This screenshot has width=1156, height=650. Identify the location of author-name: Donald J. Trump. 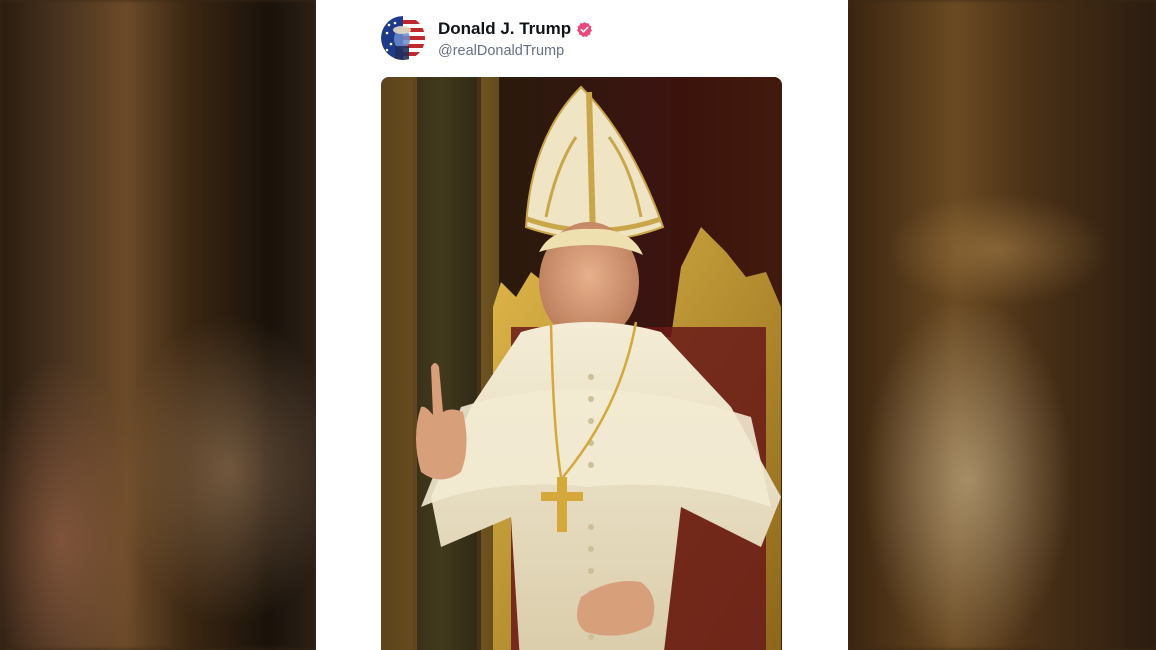
(504, 29).